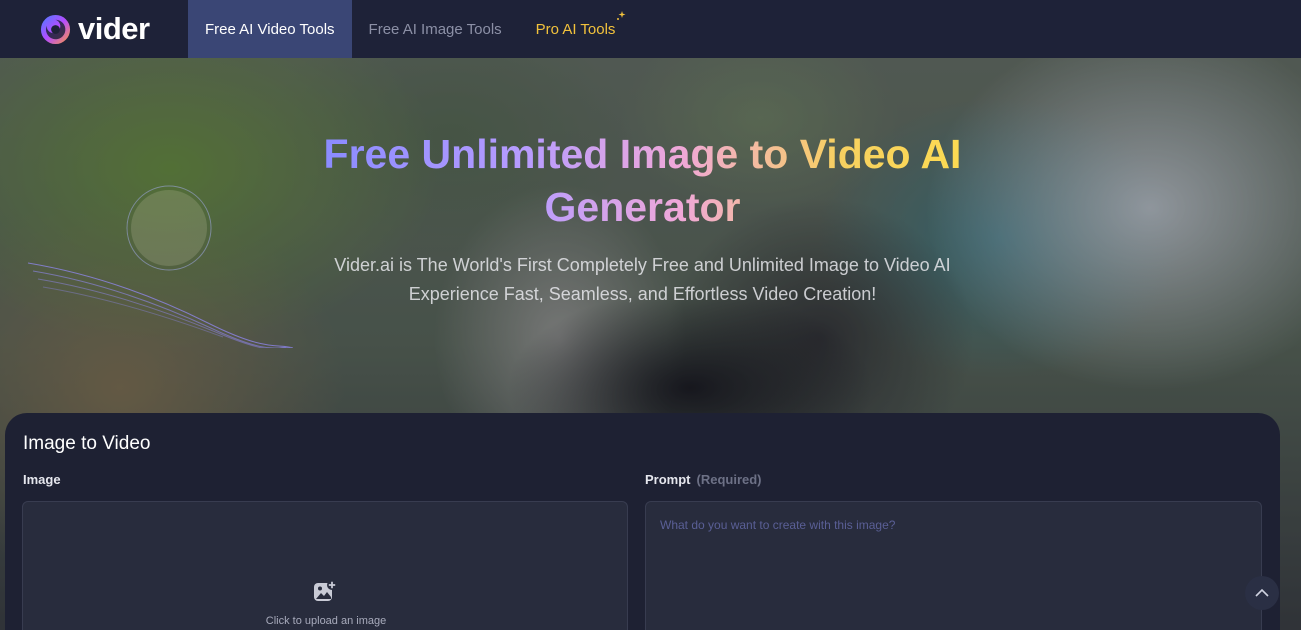 The height and width of the screenshot is (630, 1301). I want to click on image-label-text: Image, so click(42, 479).